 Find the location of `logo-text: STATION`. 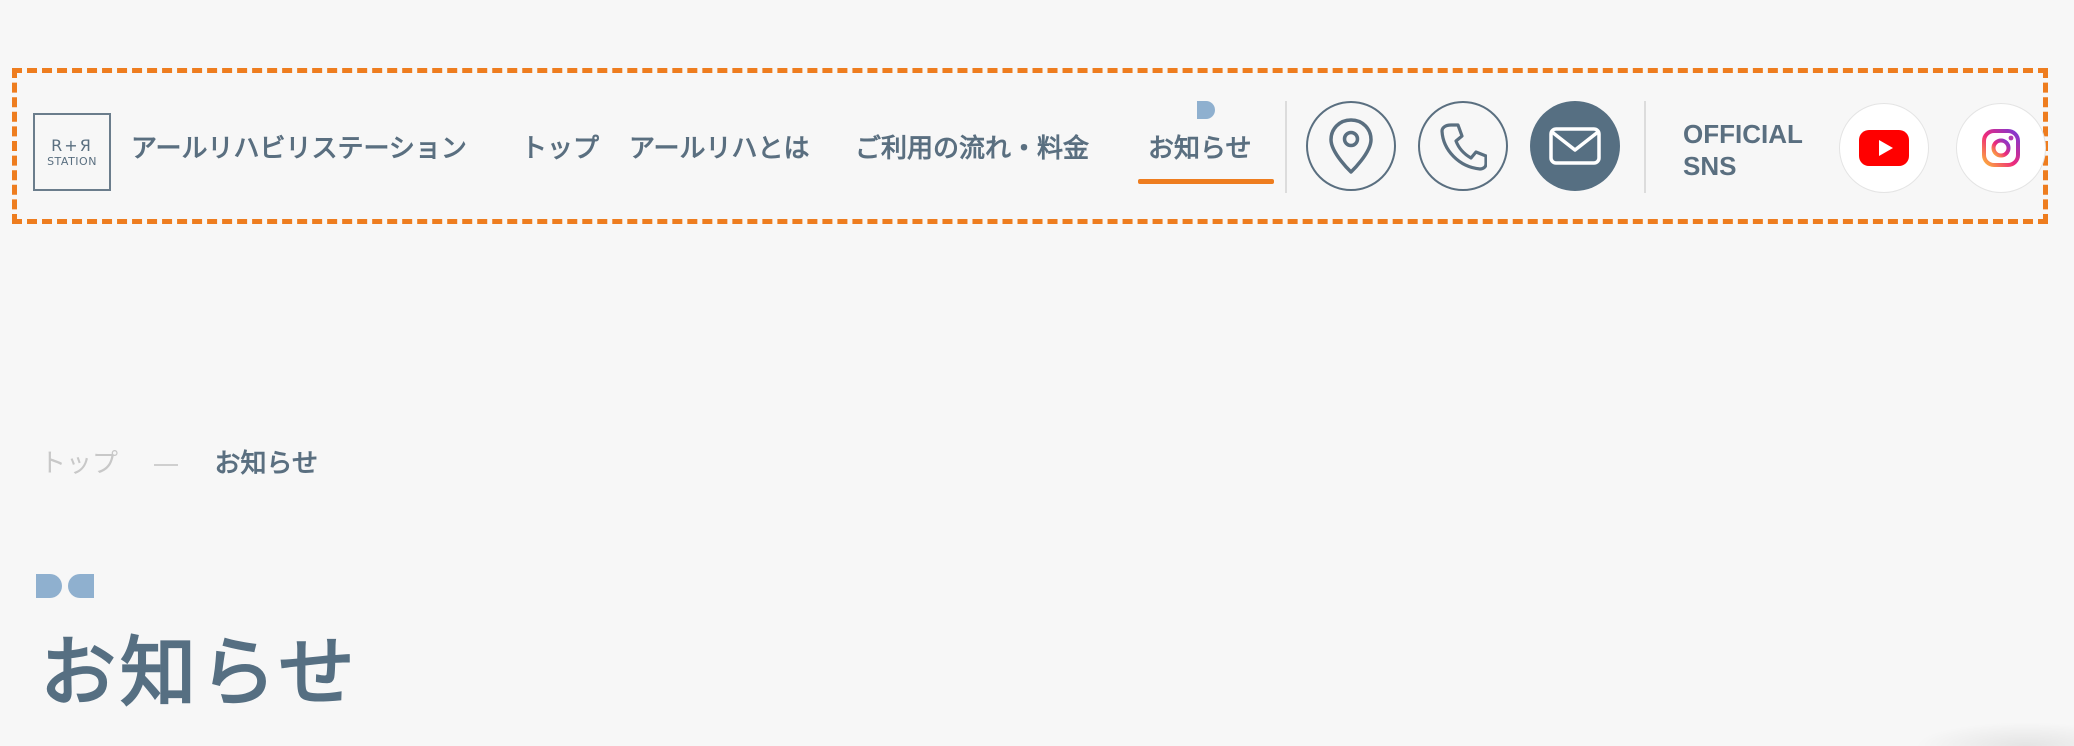

logo-text: STATION is located at coordinates (72, 161).